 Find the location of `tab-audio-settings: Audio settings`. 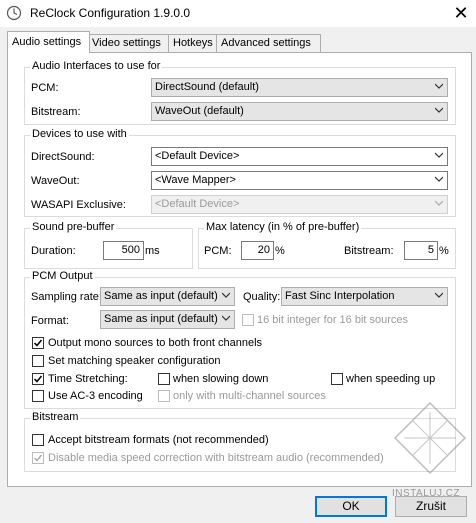

tab-audio-settings: Audio settings is located at coordinates (48, 42).